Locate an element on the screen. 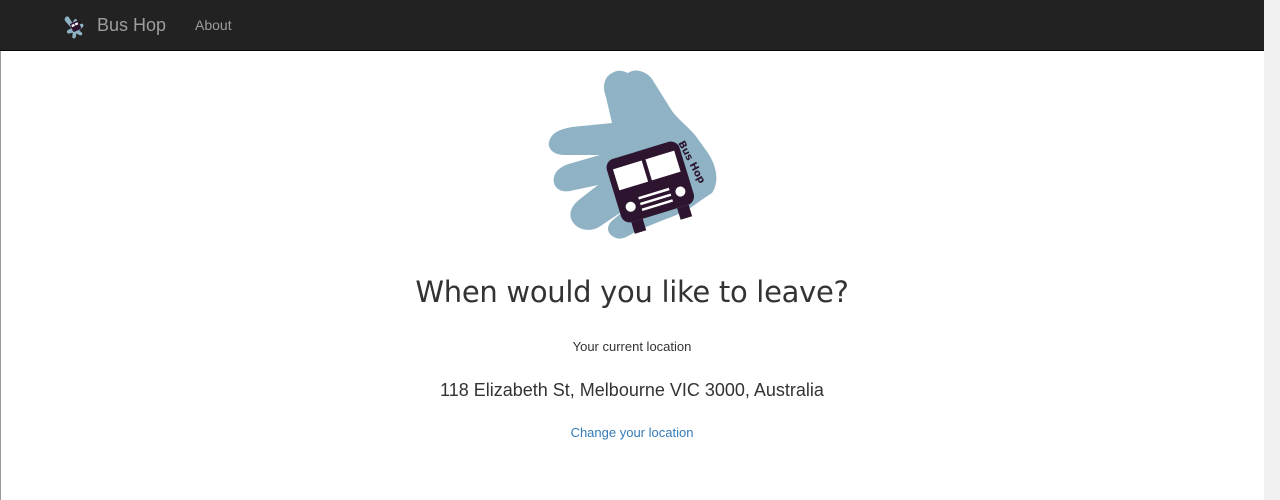 The width and height of the screenshot is (1280, 500). page-title: When would you like to leave? is located at coordinates (632, 292).